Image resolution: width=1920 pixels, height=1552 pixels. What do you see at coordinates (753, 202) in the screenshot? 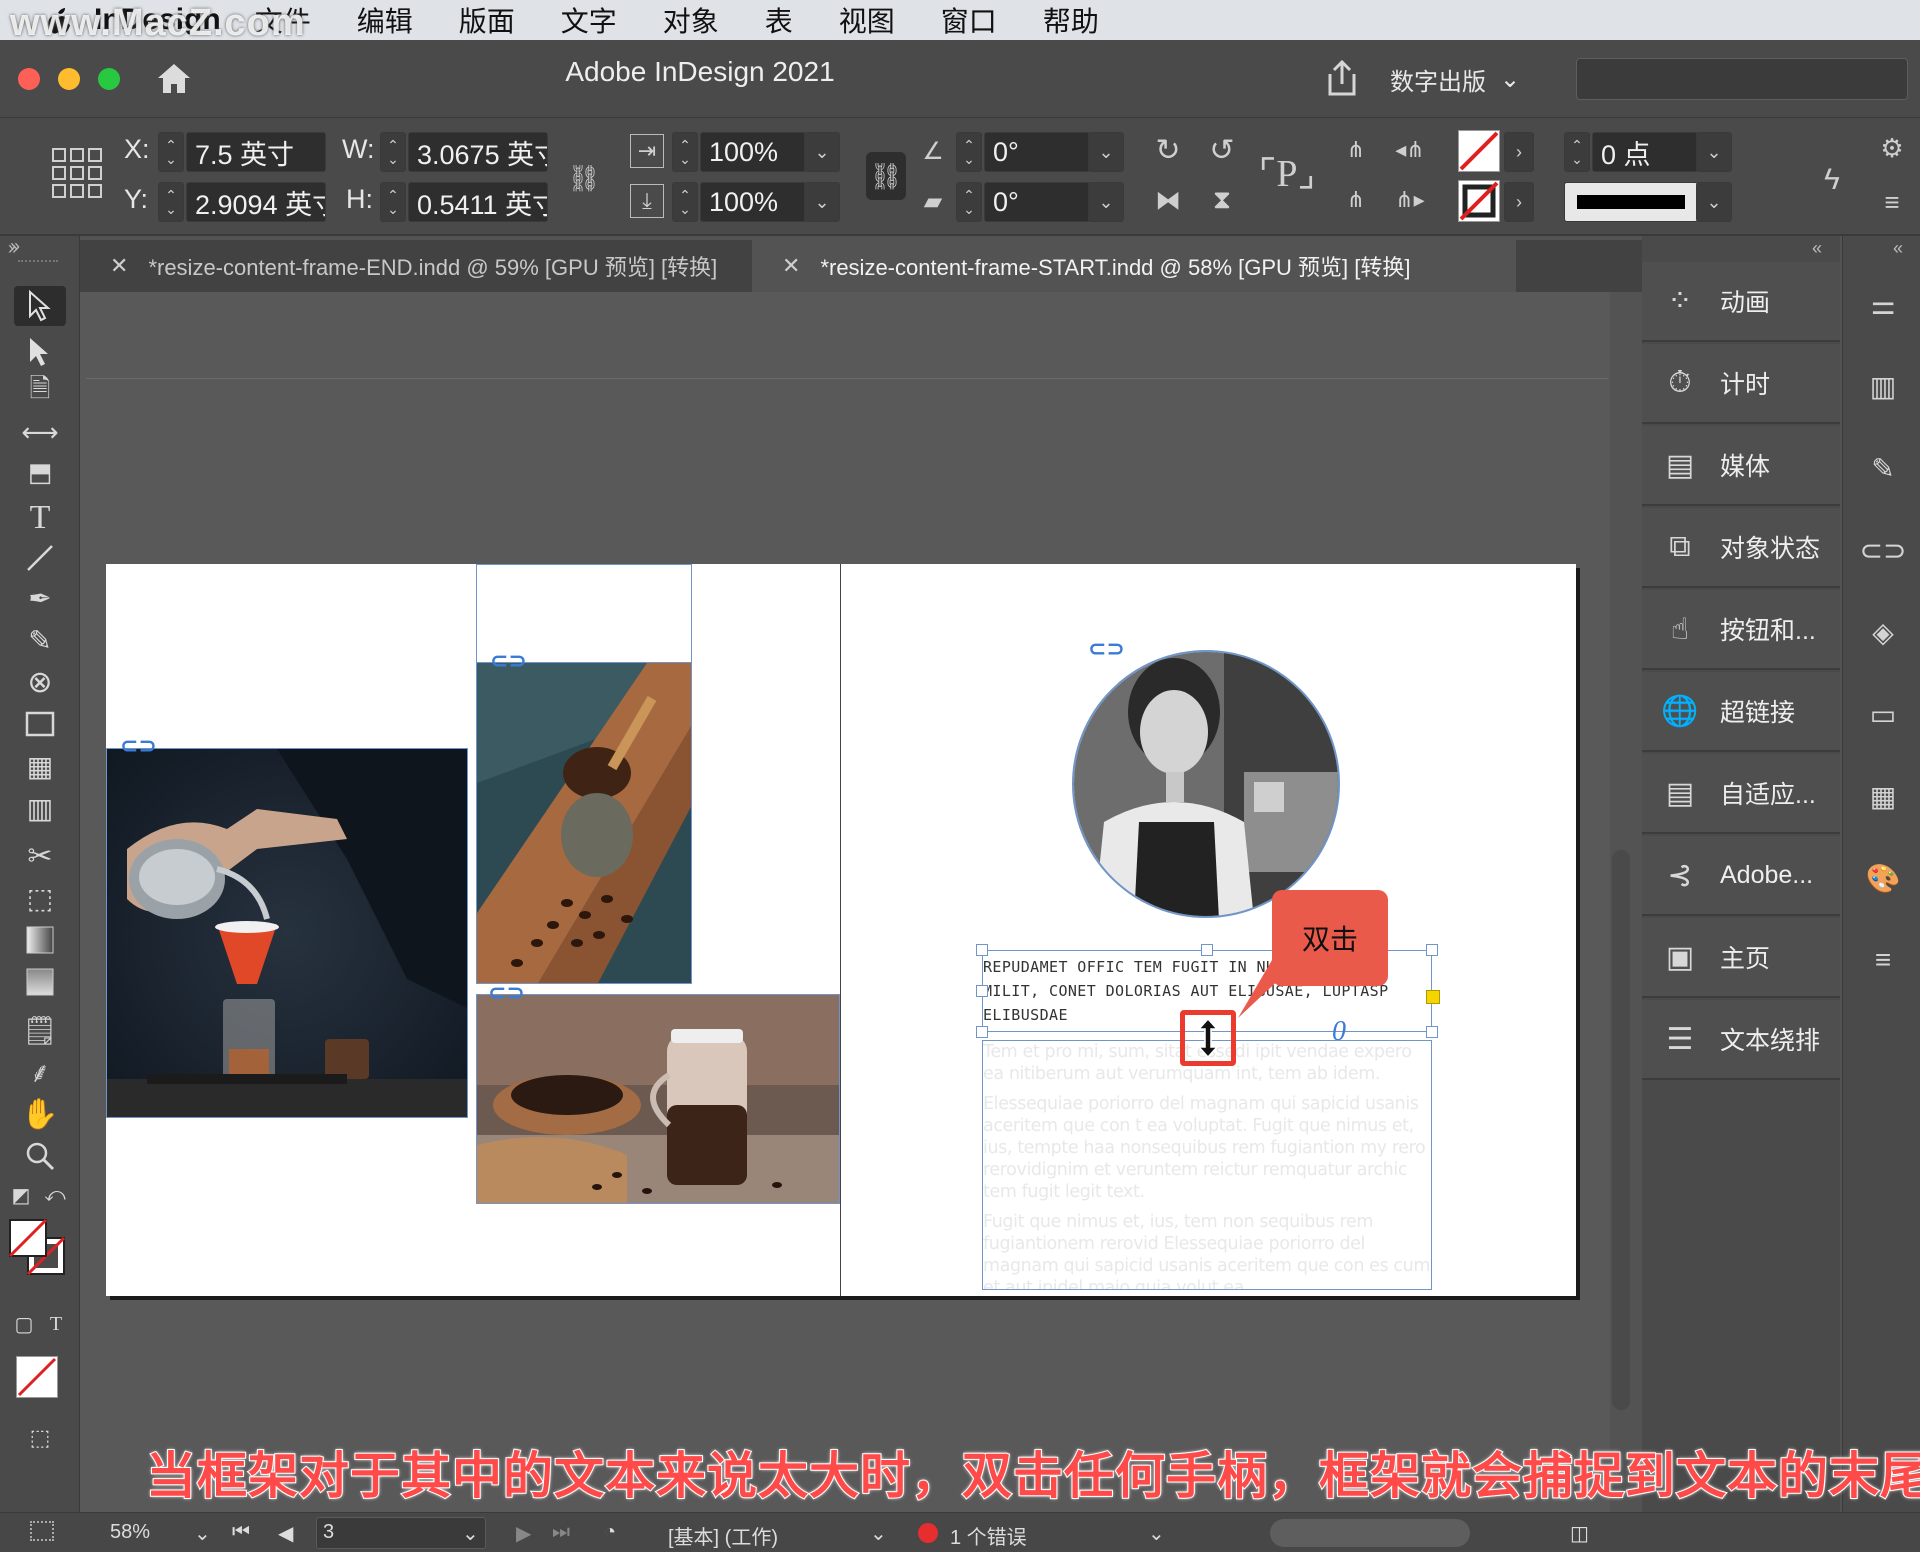
I see `scale-y-field: 100%` at bounding box center [753, 202].